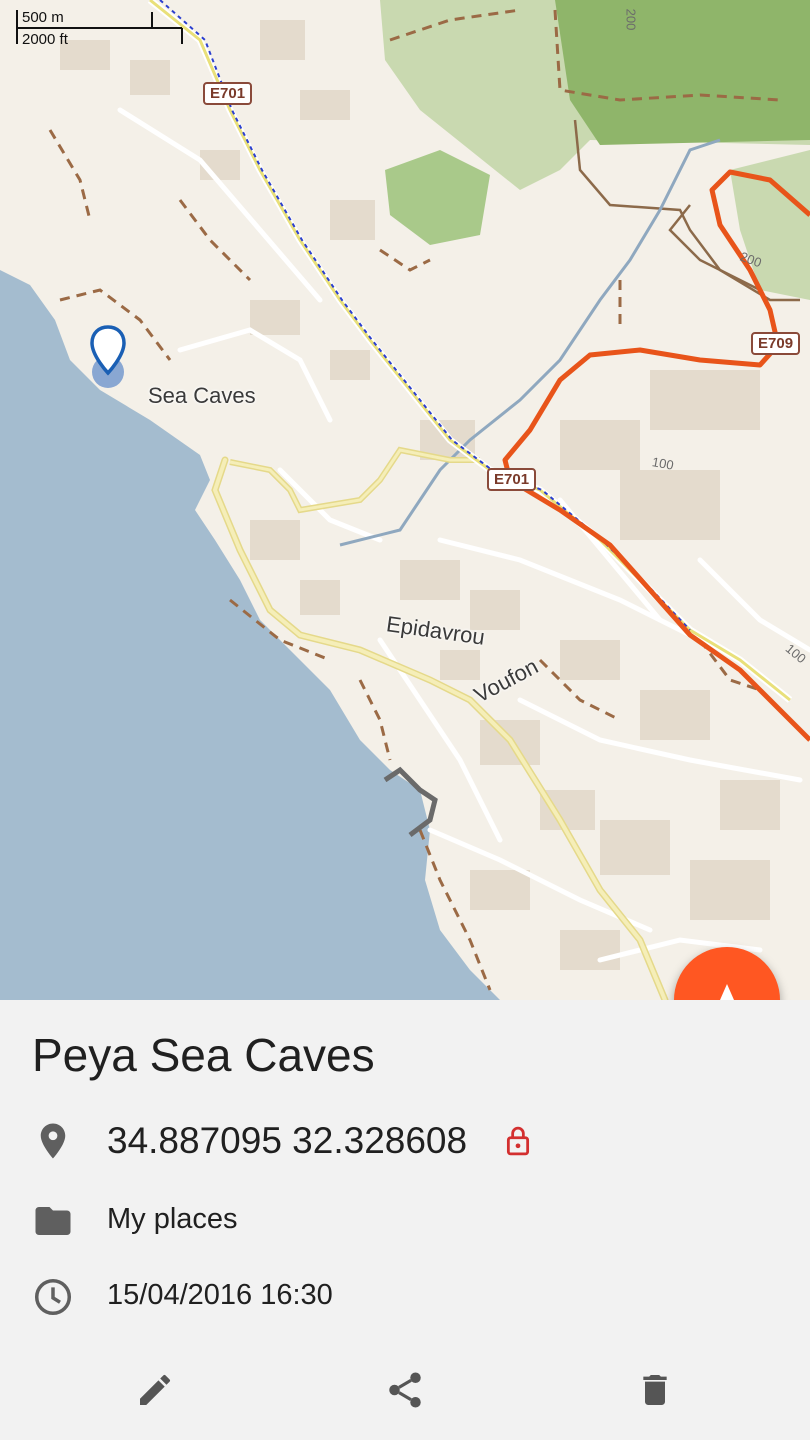  Describe the element at coordinates (405, 1296) in the screenshot. I see `datetime-row: 15/04/2016 16:30` at that location.